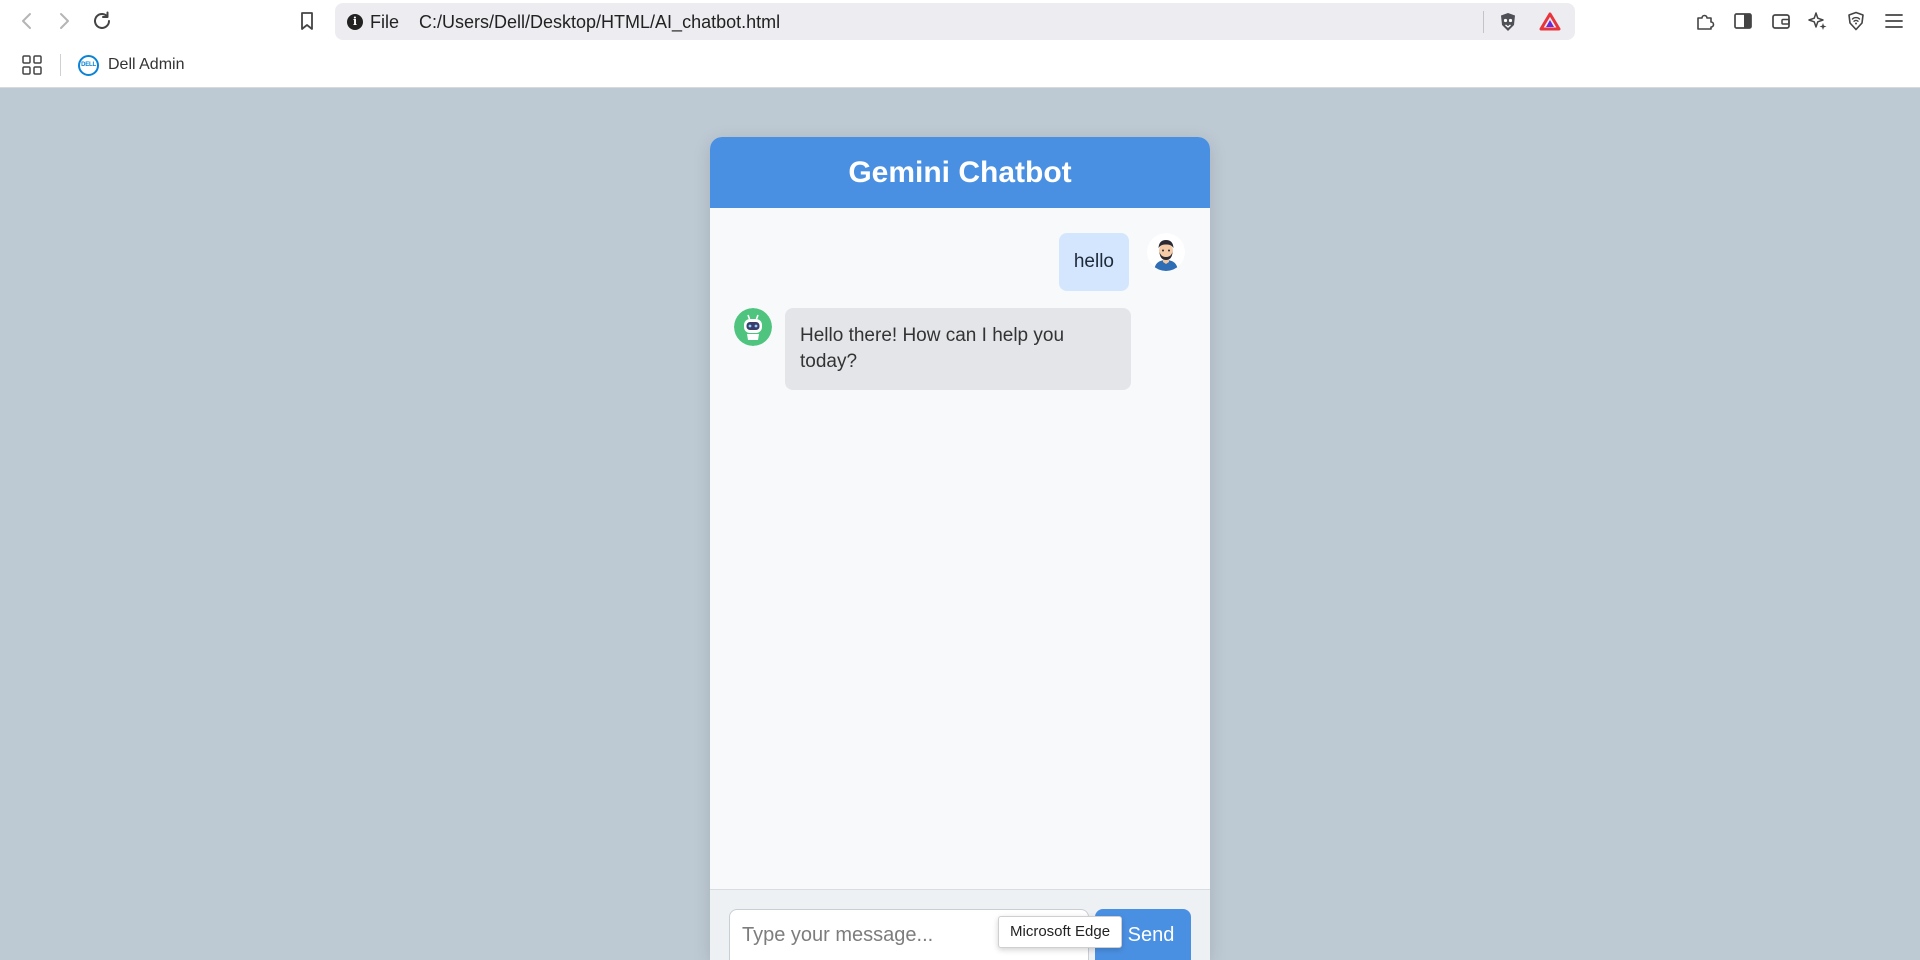 Image resolution: width=1920 pixels, height=960 pixels. I want to click on back-button, so click(27, 21).